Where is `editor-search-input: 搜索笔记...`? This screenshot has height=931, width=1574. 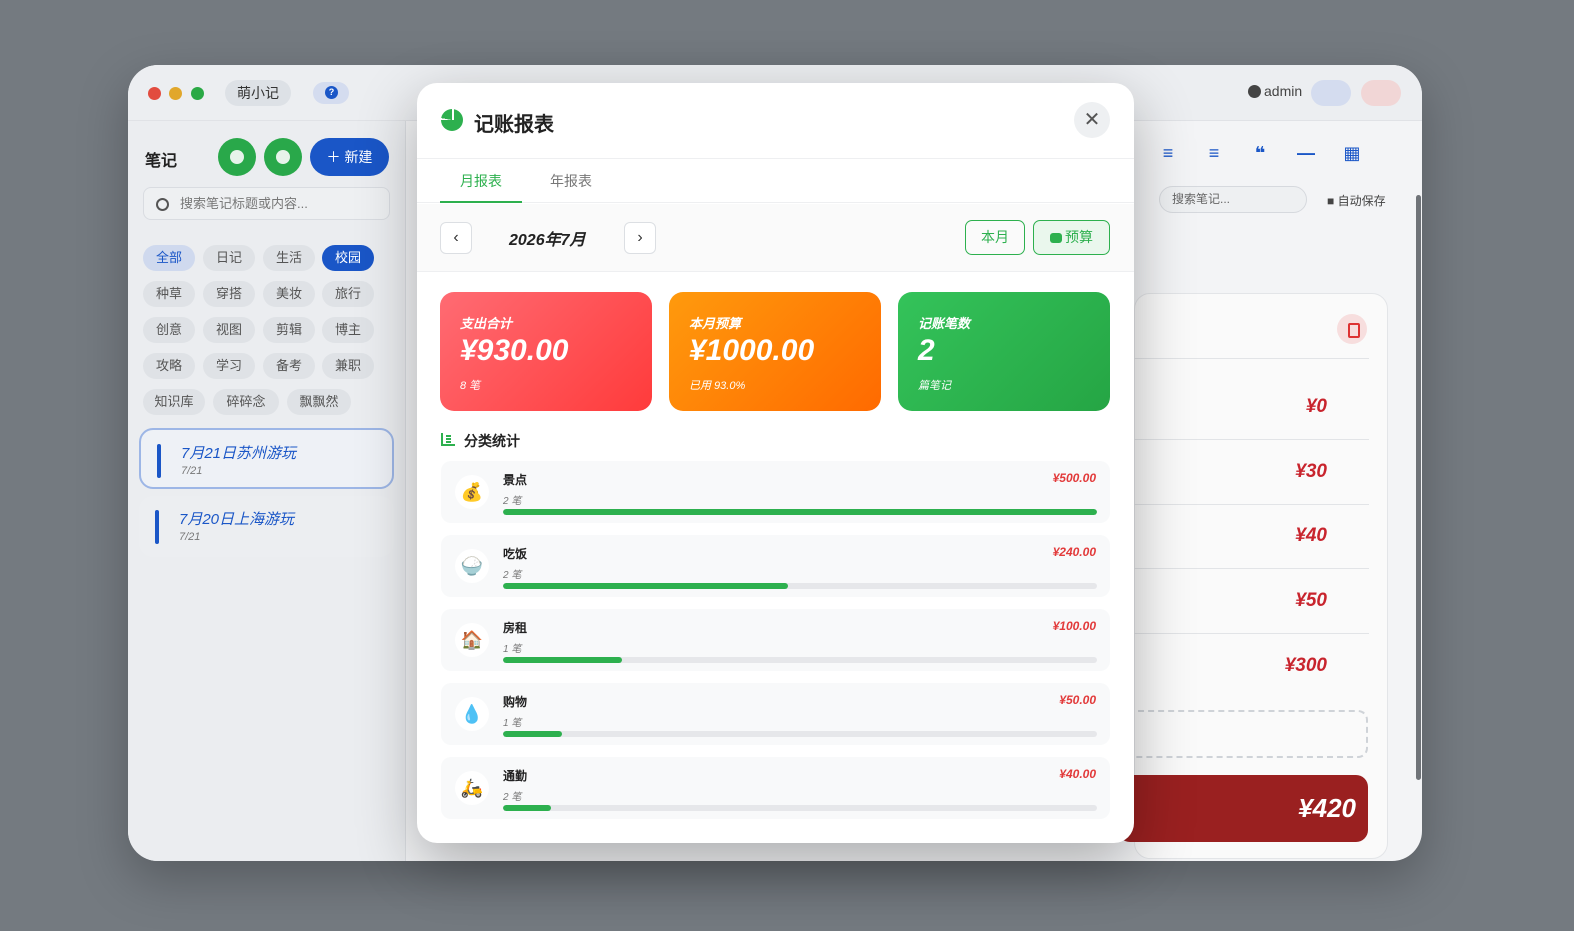 editor-search-input: 搜索笔记... is located at coordinates (1233, 199).